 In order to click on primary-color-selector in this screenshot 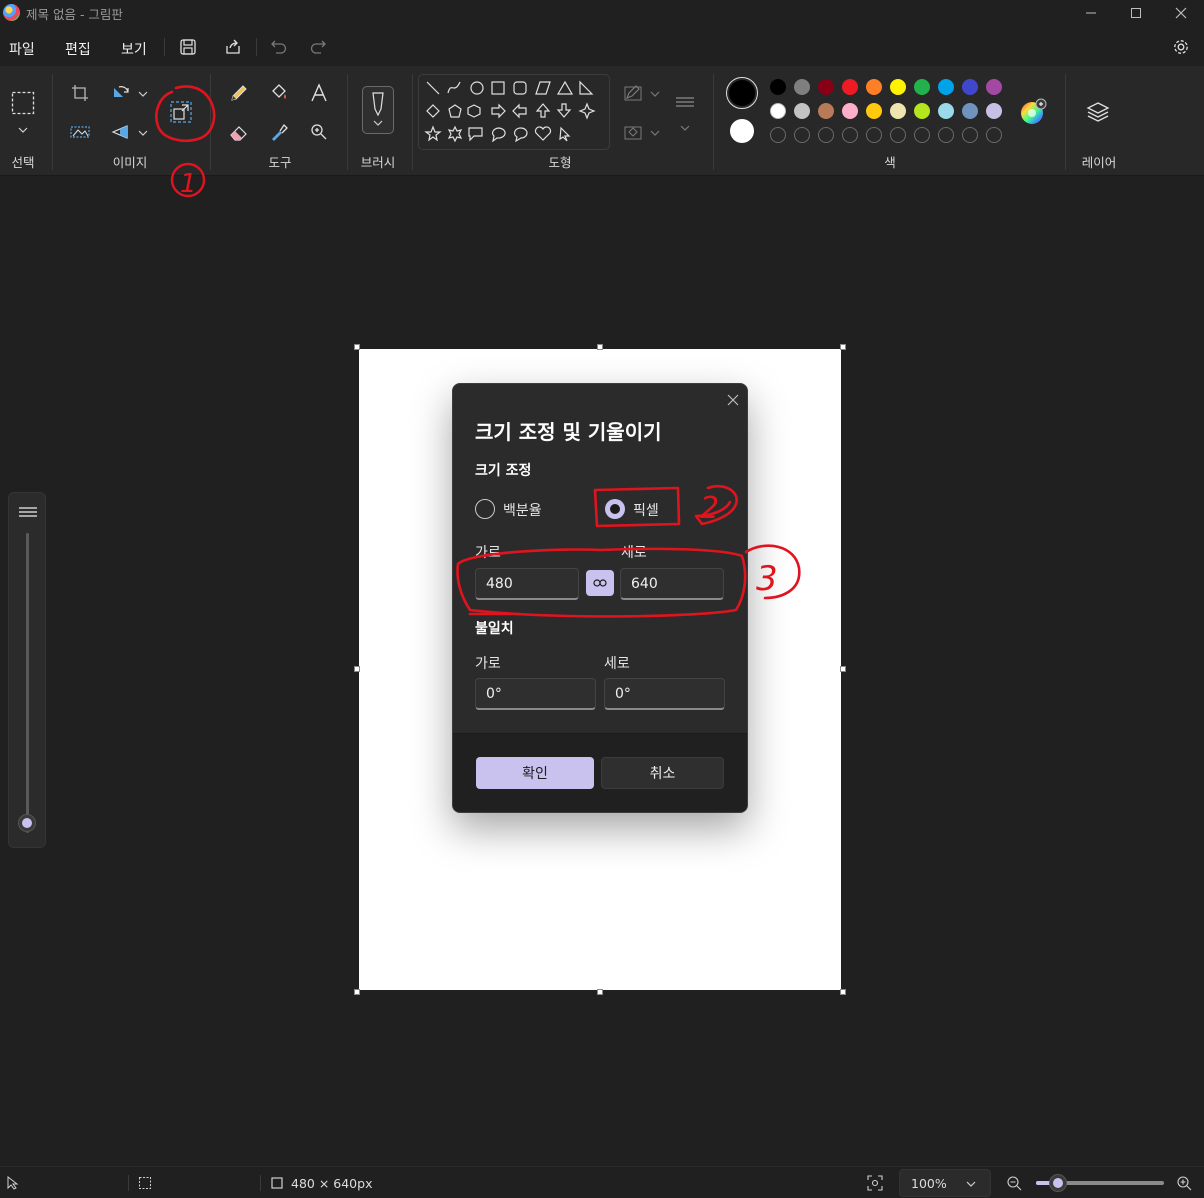, I will do `click(742, 93)`.